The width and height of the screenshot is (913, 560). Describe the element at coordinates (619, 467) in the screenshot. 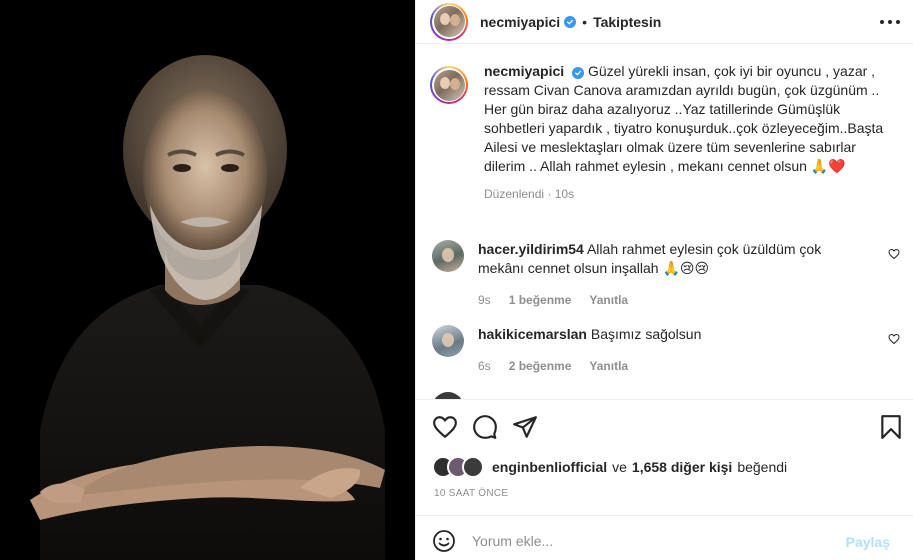

I see `likes-connector: ve` at that location.